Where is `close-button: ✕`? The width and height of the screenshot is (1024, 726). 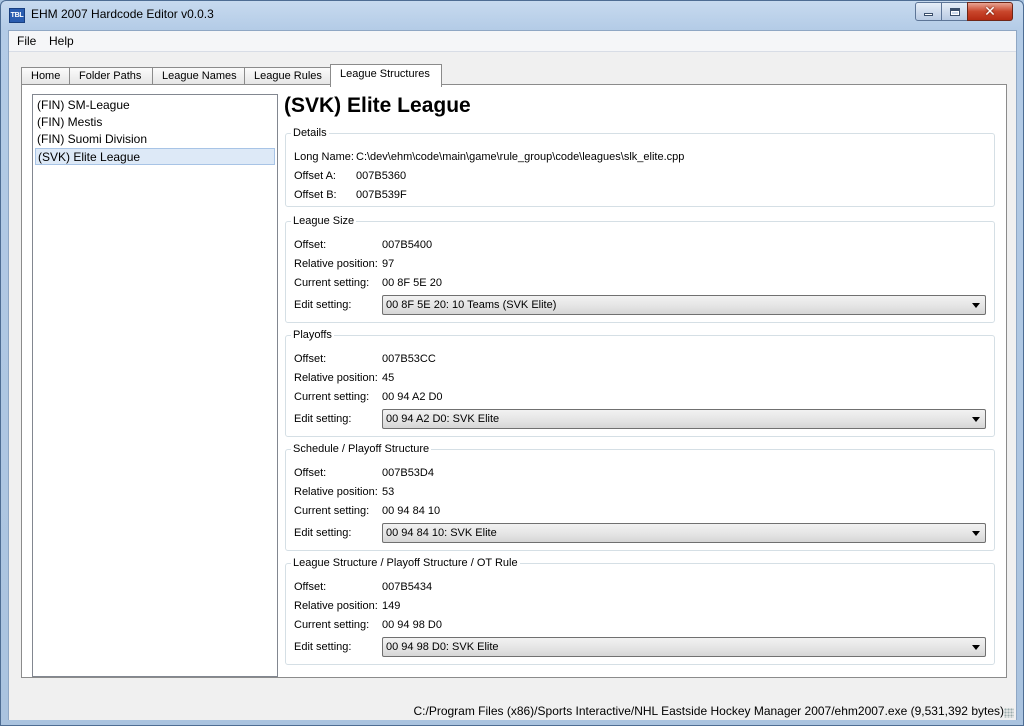 close-button: ✕ is located at coordinates (990, 11).